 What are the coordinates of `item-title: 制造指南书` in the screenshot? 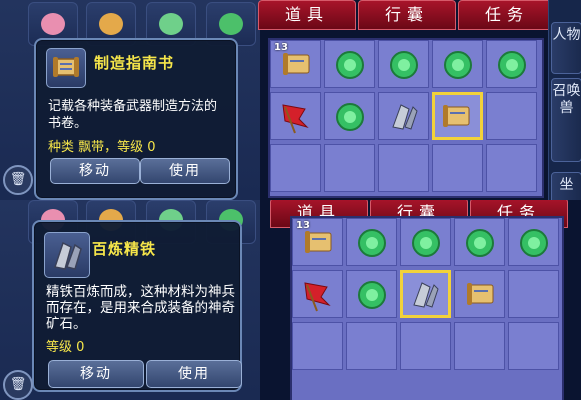 It's located at (134, 63).